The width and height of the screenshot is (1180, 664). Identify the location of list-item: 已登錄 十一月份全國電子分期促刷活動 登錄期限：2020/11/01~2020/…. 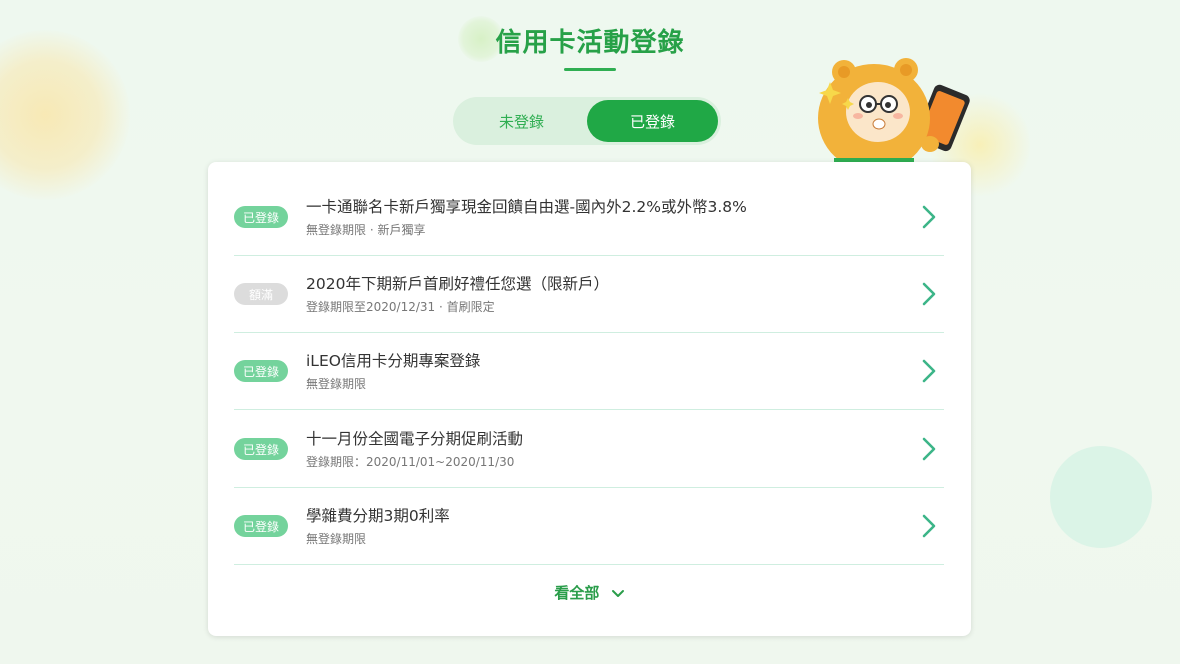
(589, 449).